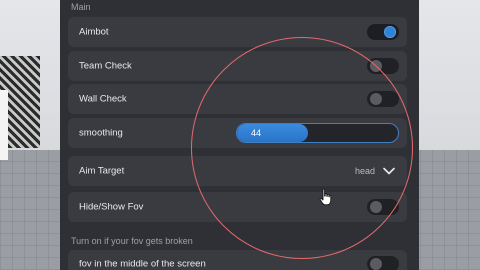 The image size is (480, 270). Describe the element at coordinates (31, 210) in the screenshot. I see `background-floor-left` at that location.